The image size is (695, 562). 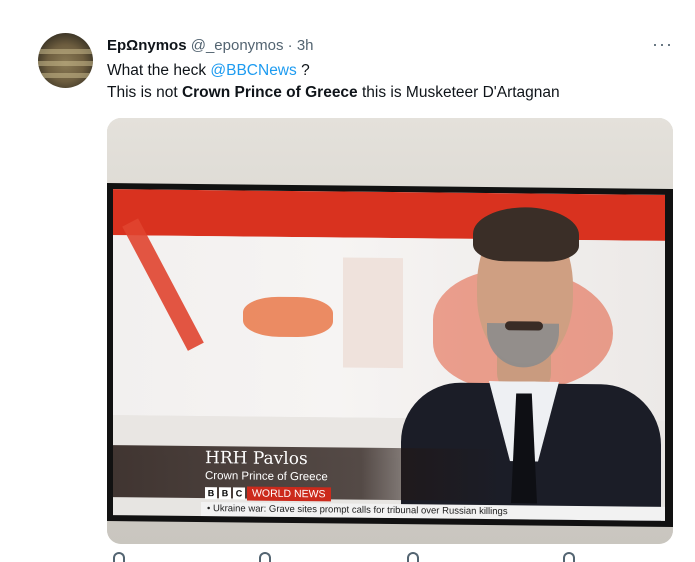 What do you see at coordinates (305, 45) in the screenshot?
I see `timestamp: 3h` at bounding box center [305, 45].